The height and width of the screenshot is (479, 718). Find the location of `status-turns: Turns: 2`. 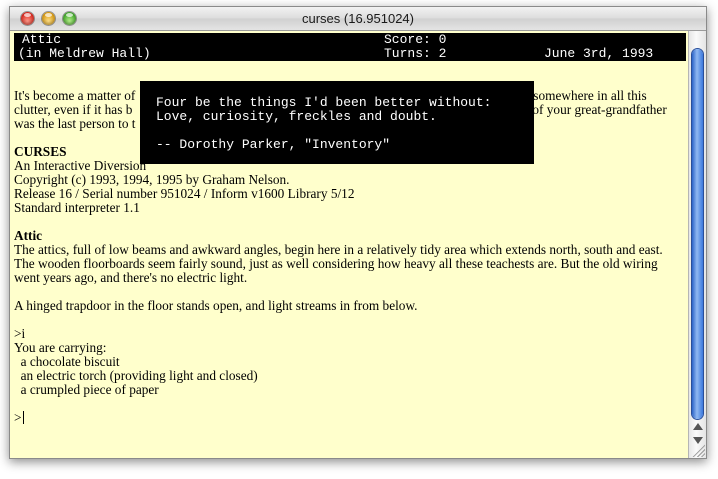

status-turns: Turns: 2 is located at coordinates (415, 53).